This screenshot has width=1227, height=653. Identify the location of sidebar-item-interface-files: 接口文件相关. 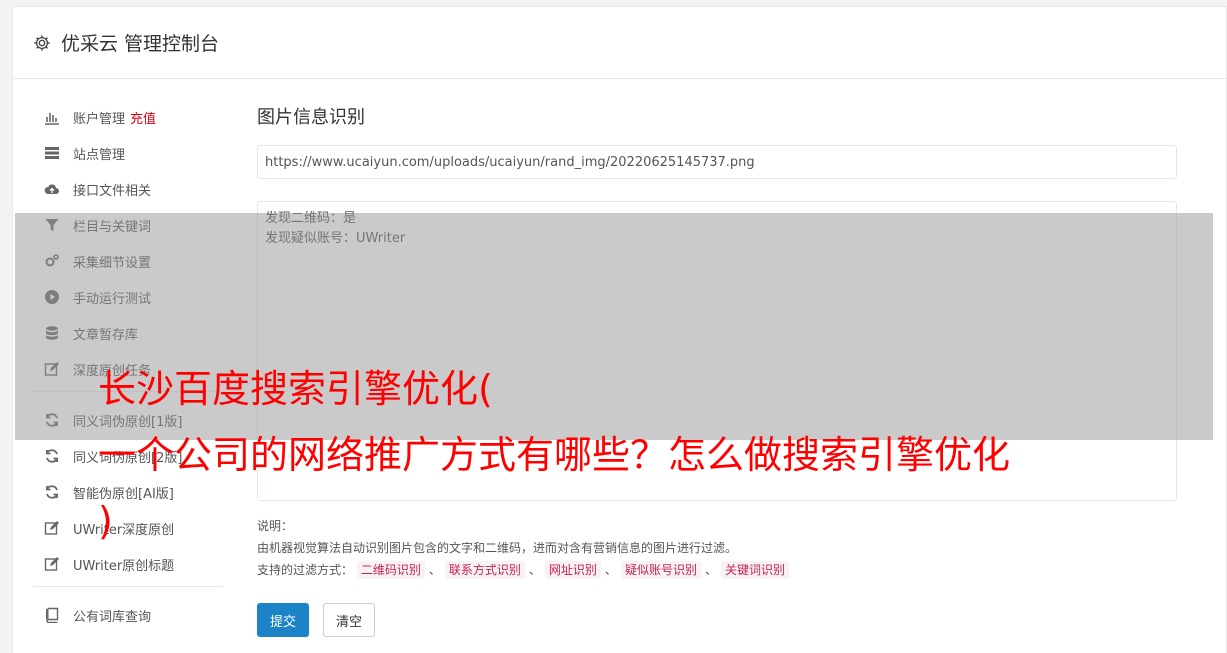
(128, 189).